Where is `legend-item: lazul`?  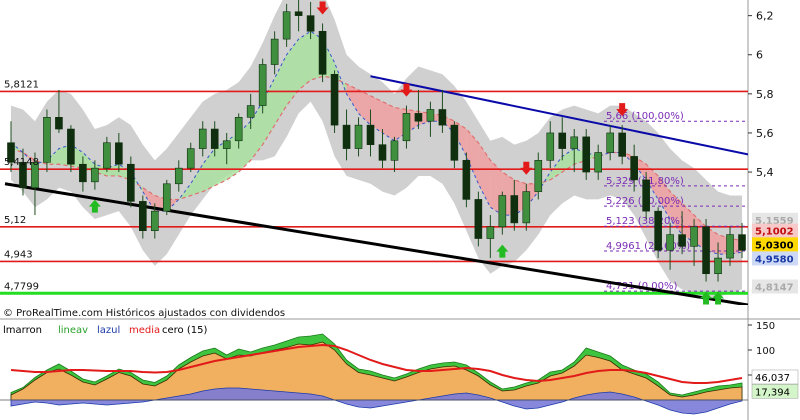
legend-item: lazul is located at coordinates (108, 330).